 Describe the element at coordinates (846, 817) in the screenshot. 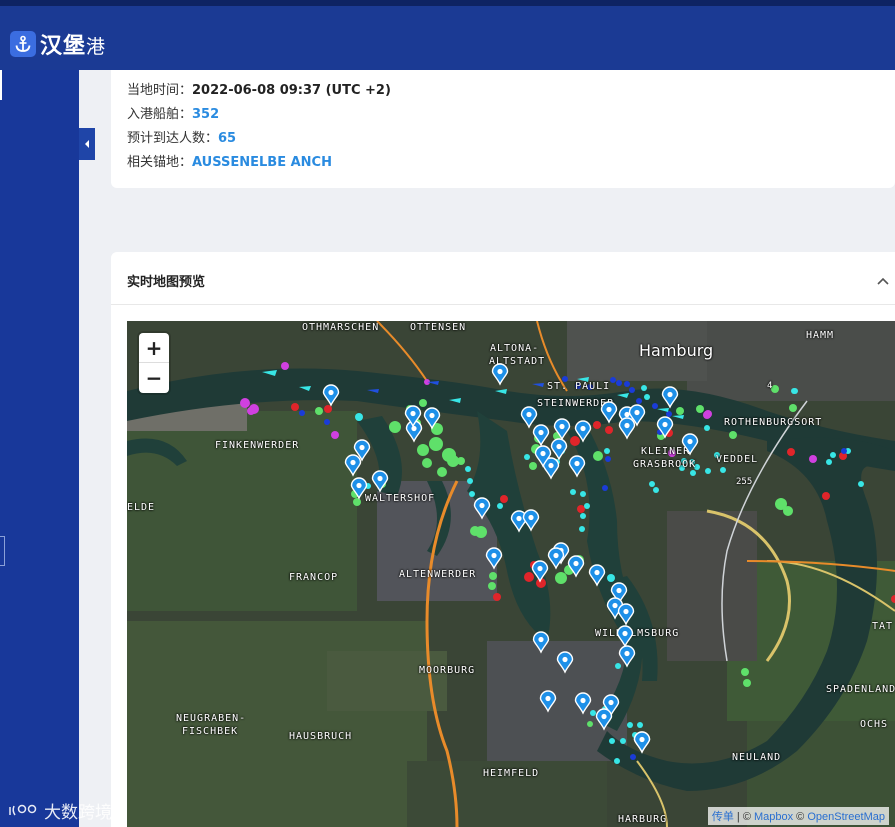

I see `osm-link: OpenStreetMap` at that location.